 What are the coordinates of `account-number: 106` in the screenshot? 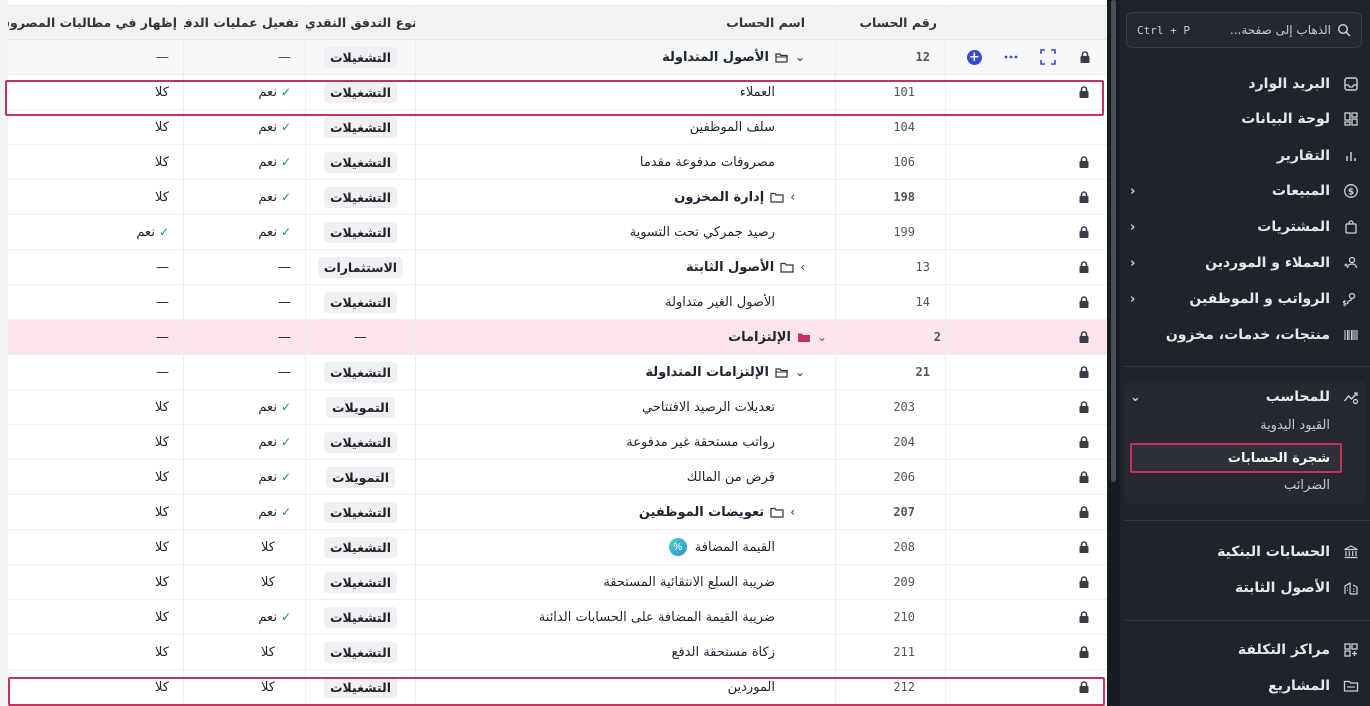 It's located at (890, 162).